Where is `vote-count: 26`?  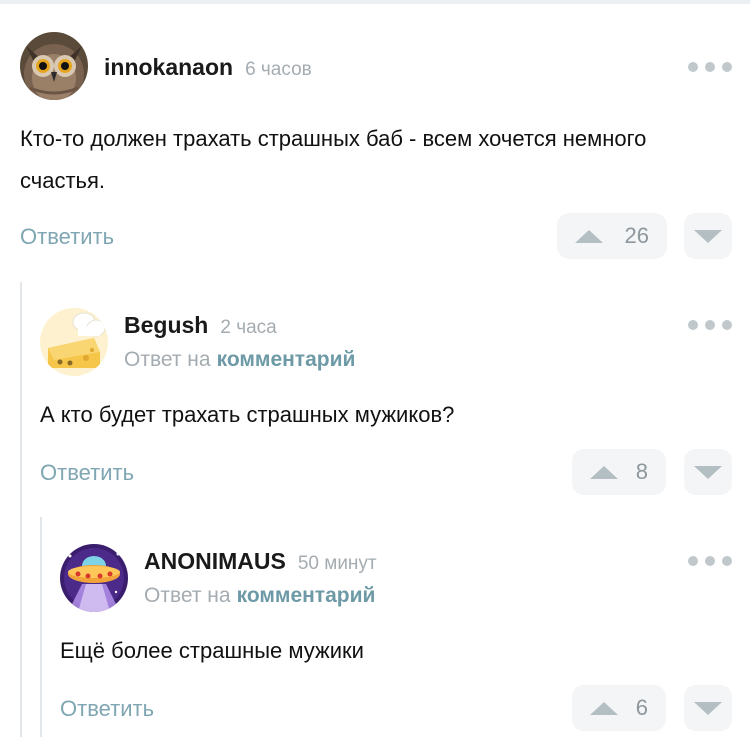 vote-count: 26 is located at coordinates (636, 235).